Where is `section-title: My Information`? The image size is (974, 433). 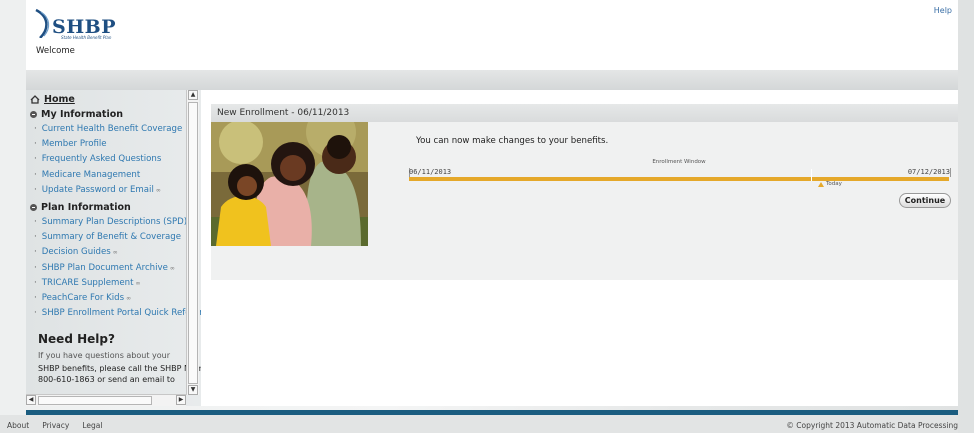 section-title: My Information is located at coordinates (82, 114).